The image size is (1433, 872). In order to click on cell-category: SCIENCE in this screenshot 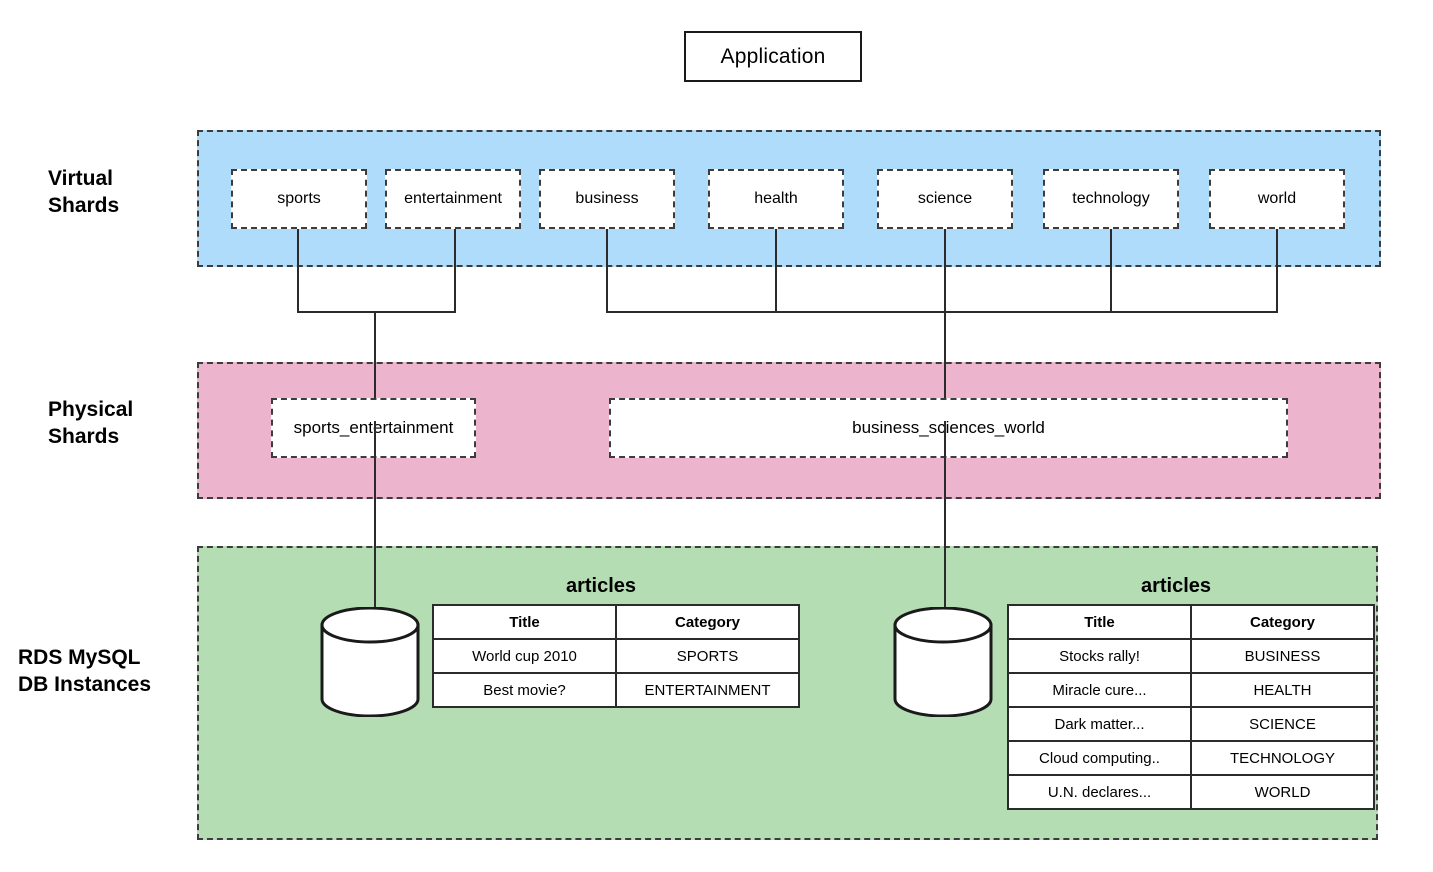, I will do `click(1282, 724)`.